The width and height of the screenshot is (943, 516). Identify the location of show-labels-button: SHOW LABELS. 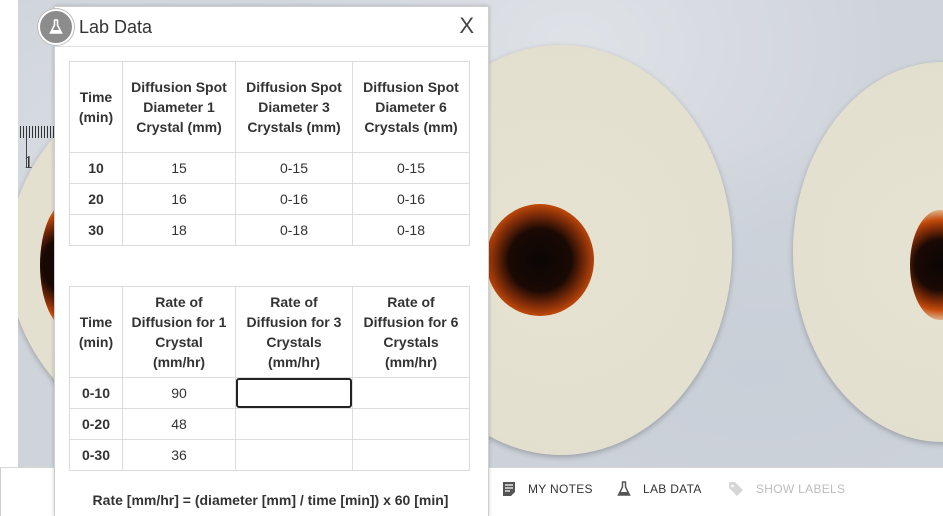
(786, 489).